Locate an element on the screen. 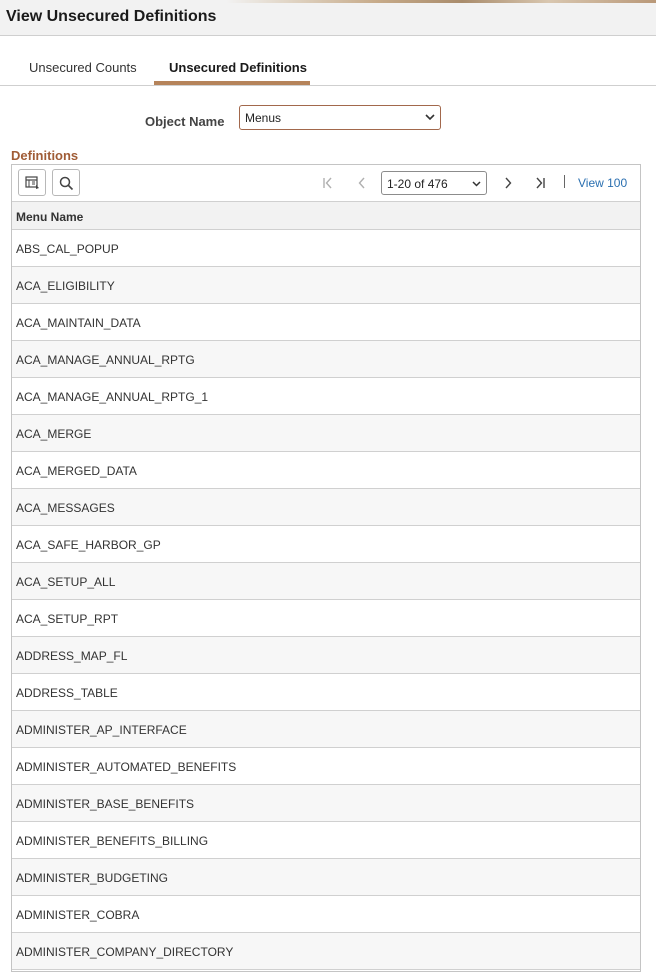  menu-name-cell: ABS_CAL_POPUP is located at coordinates (67, 249).